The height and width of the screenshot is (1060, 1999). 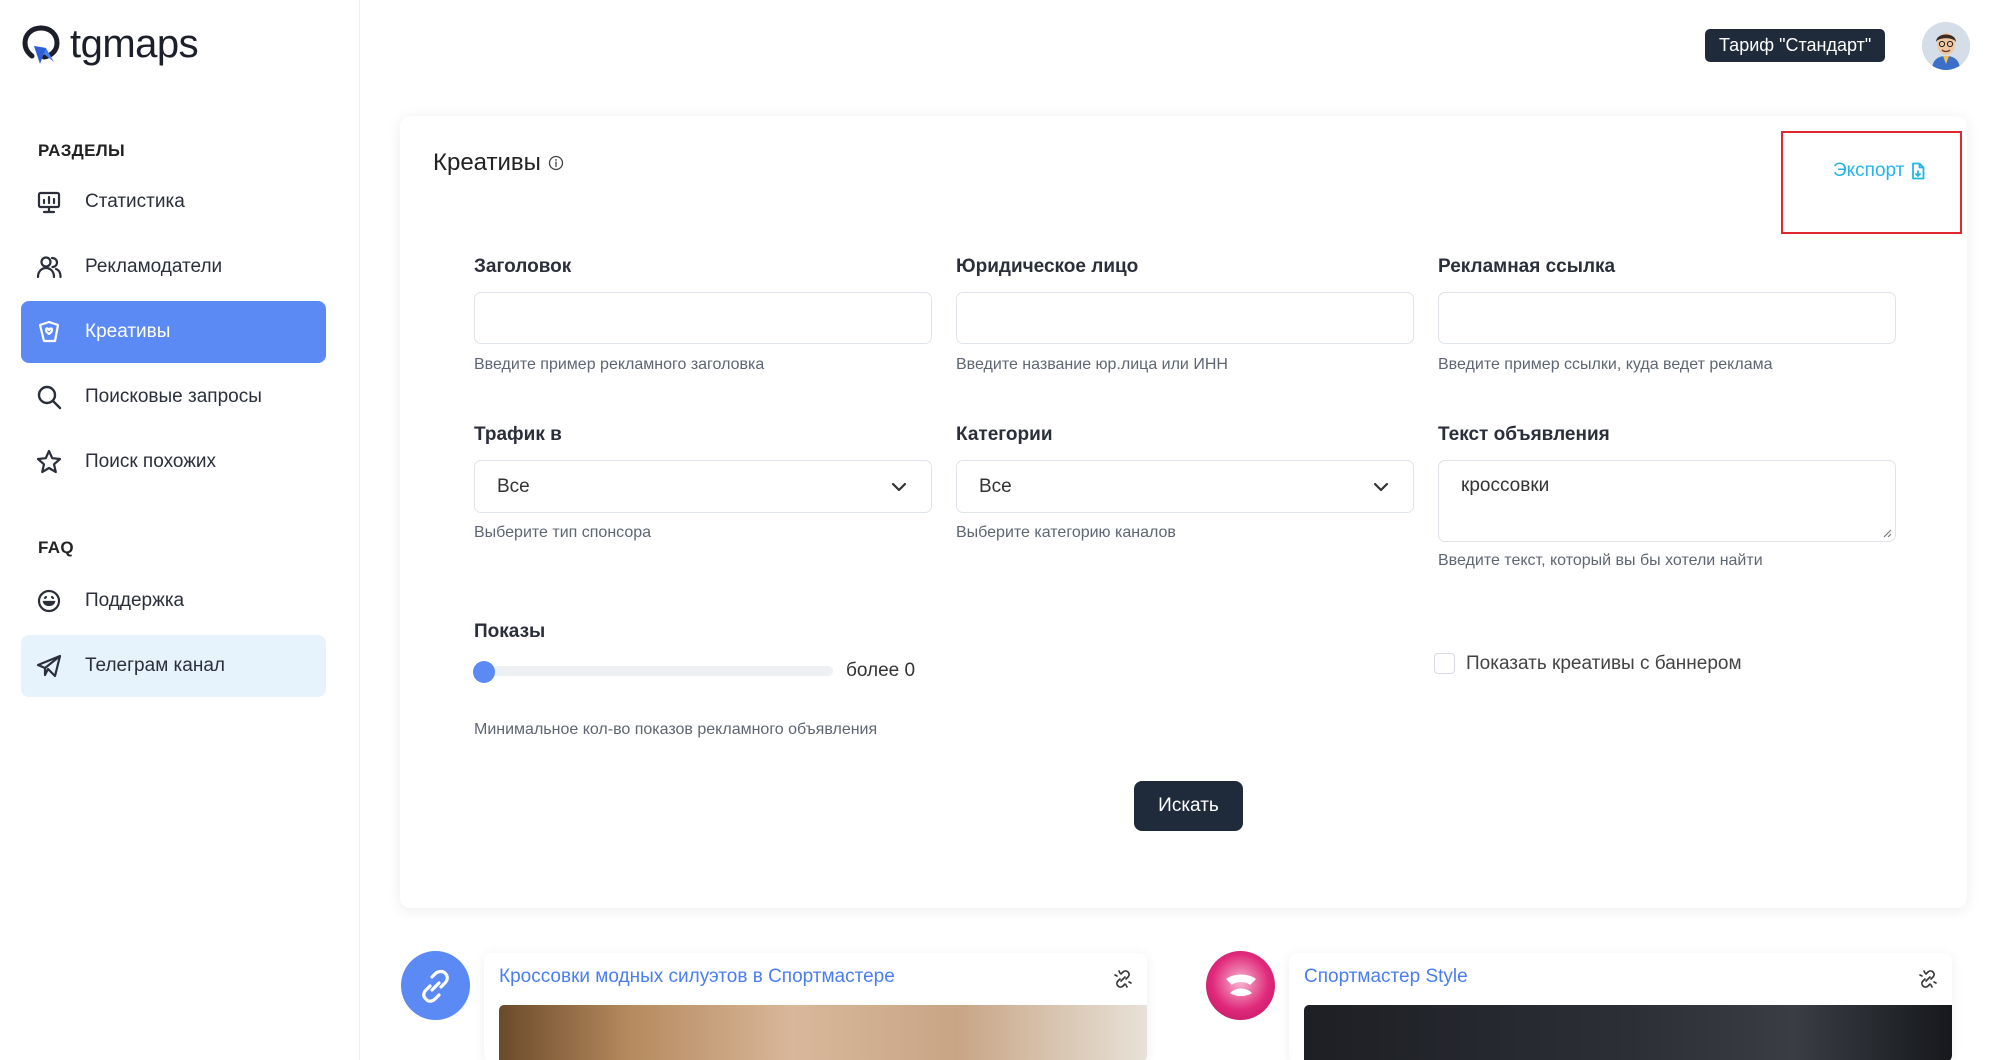 What do you see at coordinates (1092, 364) in the screenshot?
I see `legal-entity-hint: Введите название юр.лица или ИНН` at bounding box center [1092, 364].